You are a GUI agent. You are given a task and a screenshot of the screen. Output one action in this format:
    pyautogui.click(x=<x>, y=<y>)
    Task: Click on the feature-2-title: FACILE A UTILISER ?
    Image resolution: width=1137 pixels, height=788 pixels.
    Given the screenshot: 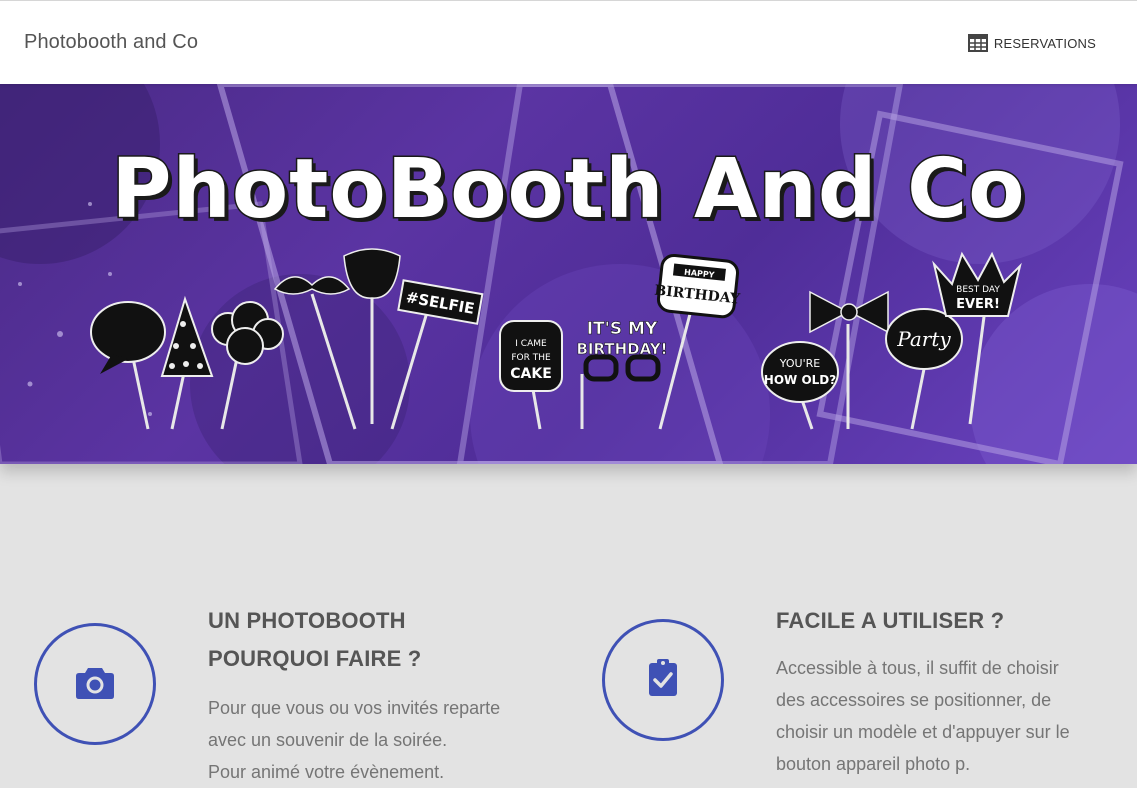 What is the action you would take?
    pyautogui.click(x=890, y=621)
    